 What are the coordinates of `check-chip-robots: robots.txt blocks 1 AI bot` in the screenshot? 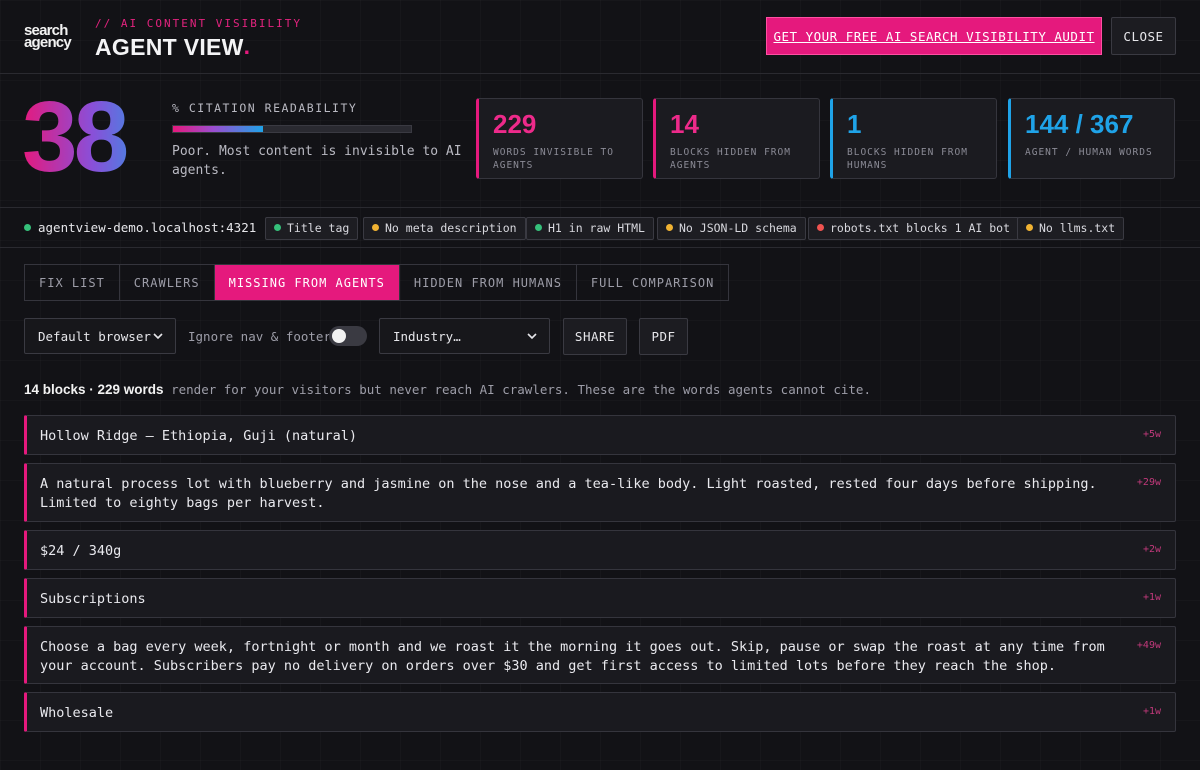 It's located at (914, 228).